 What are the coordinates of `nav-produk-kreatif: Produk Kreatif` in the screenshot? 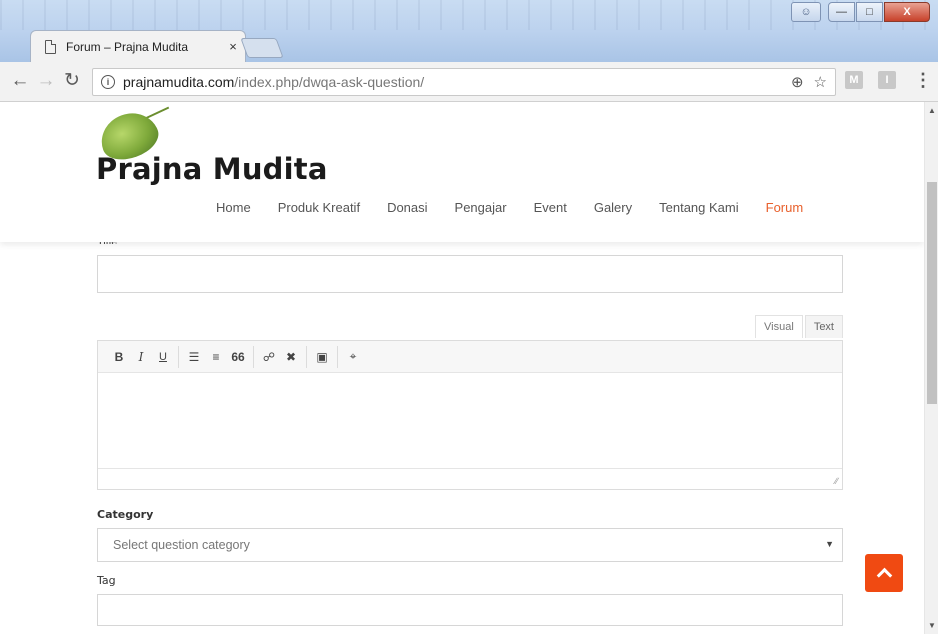 It's located at (319, 207).